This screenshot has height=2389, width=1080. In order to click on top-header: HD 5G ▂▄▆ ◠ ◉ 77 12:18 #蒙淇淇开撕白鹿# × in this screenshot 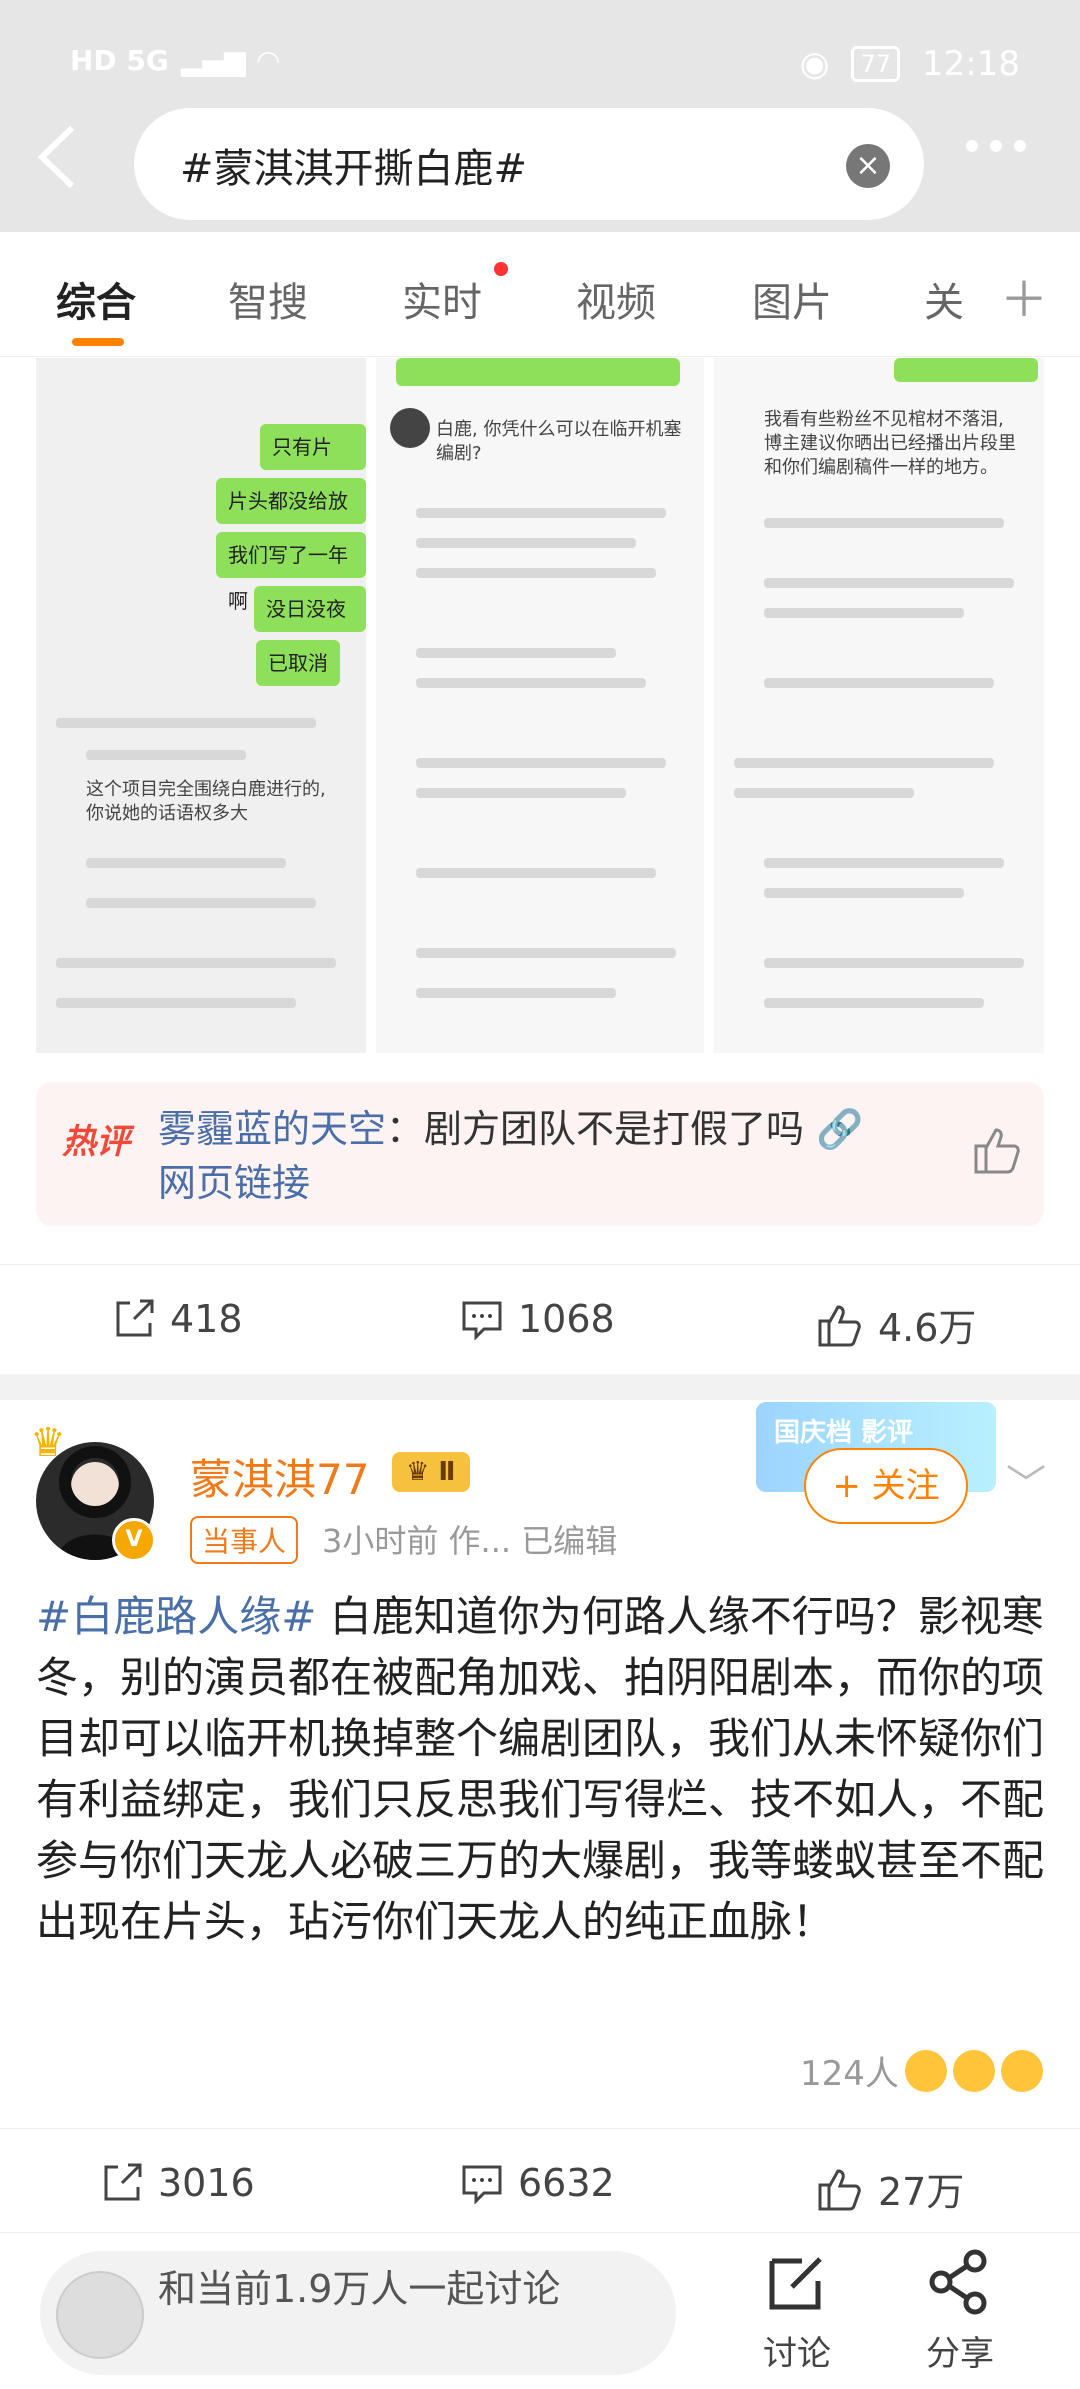, I will do `click(540, 116)`.